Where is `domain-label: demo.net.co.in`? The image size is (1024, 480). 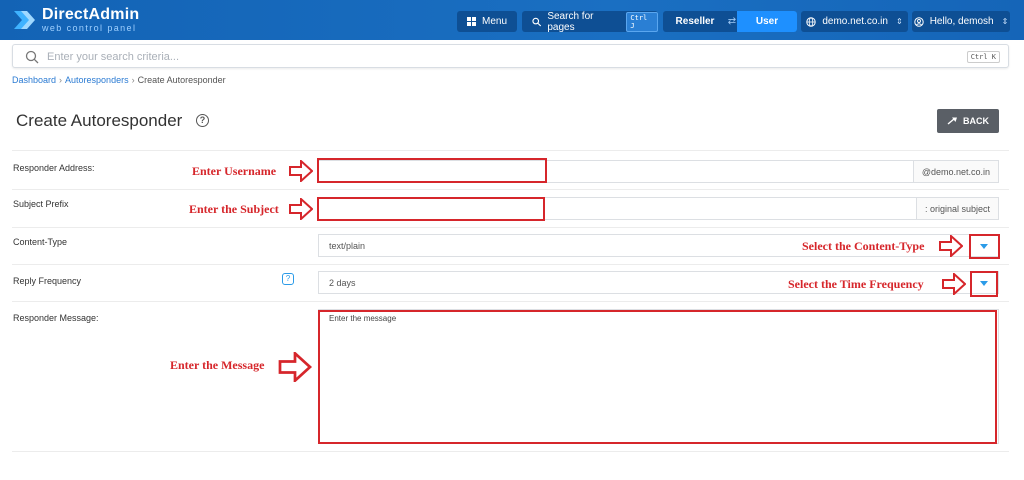 domain-label: demo.net.co.in is located at coordinates (855, 21).